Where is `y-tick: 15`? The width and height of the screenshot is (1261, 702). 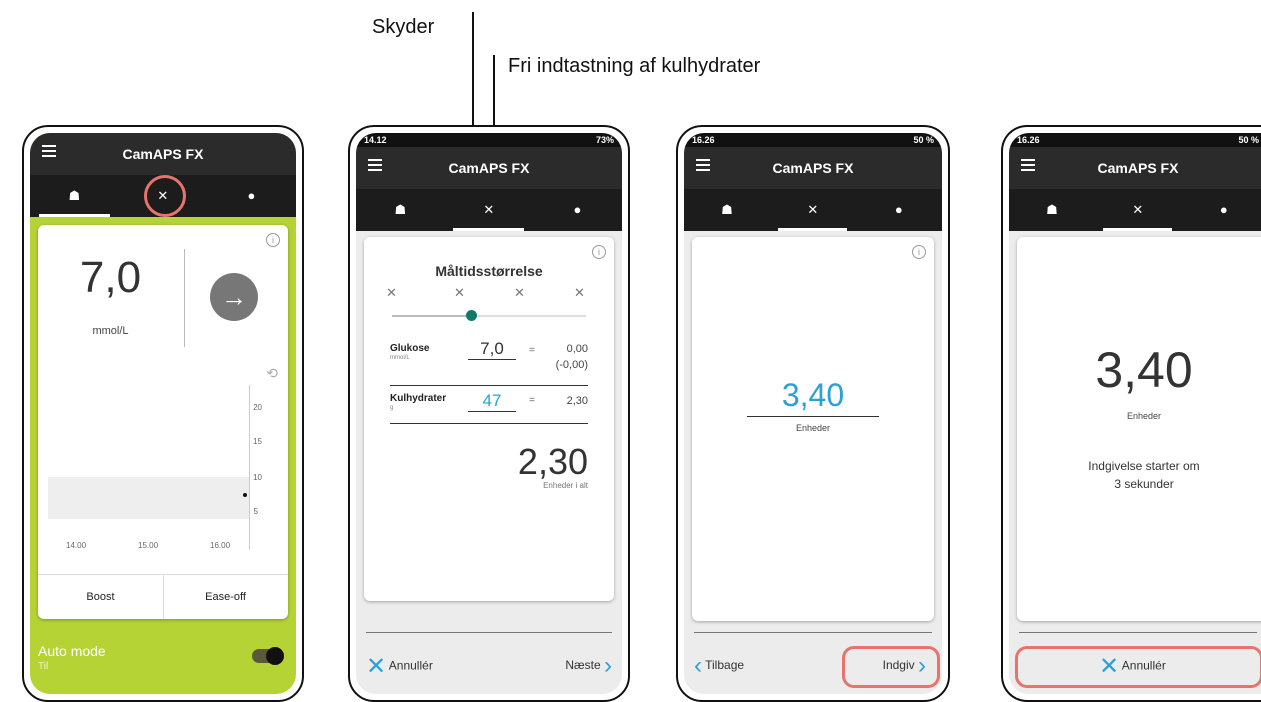 y-tick: 15 is located at coordinates (257, 441).